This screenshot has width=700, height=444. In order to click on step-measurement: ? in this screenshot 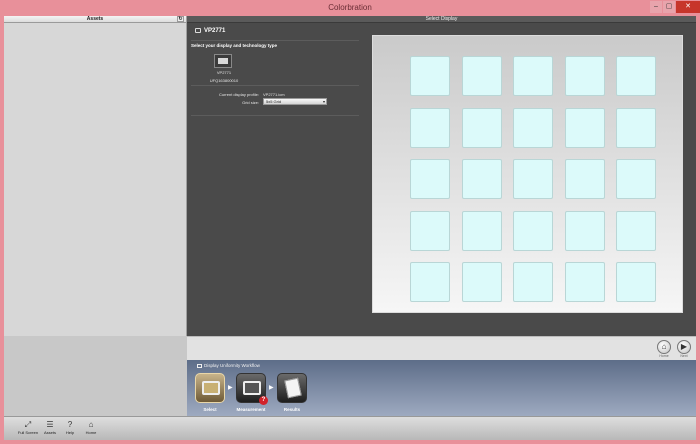, I will do `click(252, 389)`.